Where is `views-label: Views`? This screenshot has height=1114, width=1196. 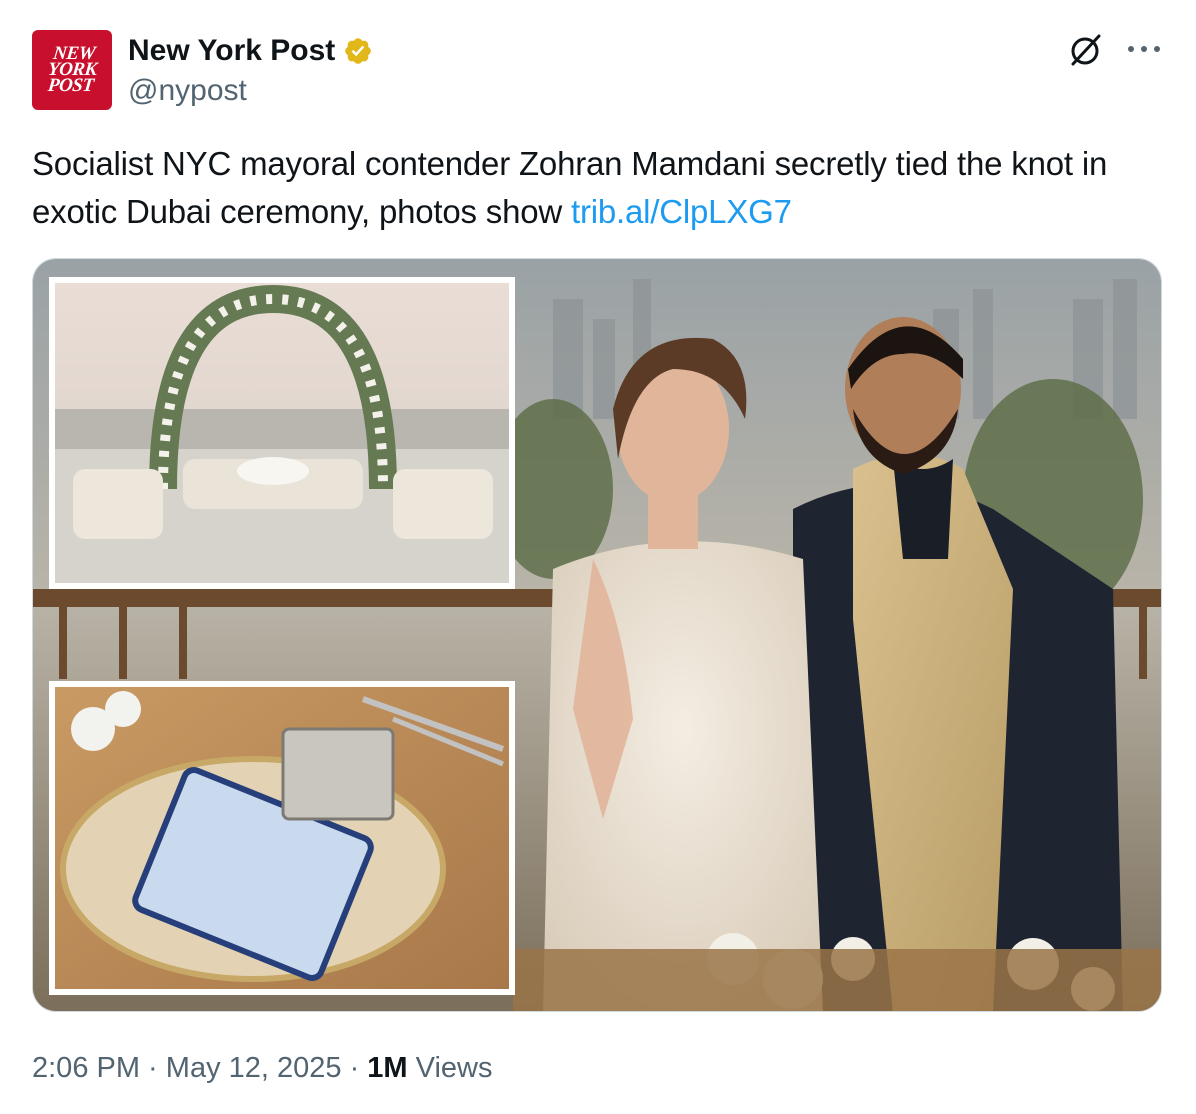
views-label: Views is located at coordinates (450, 1068).